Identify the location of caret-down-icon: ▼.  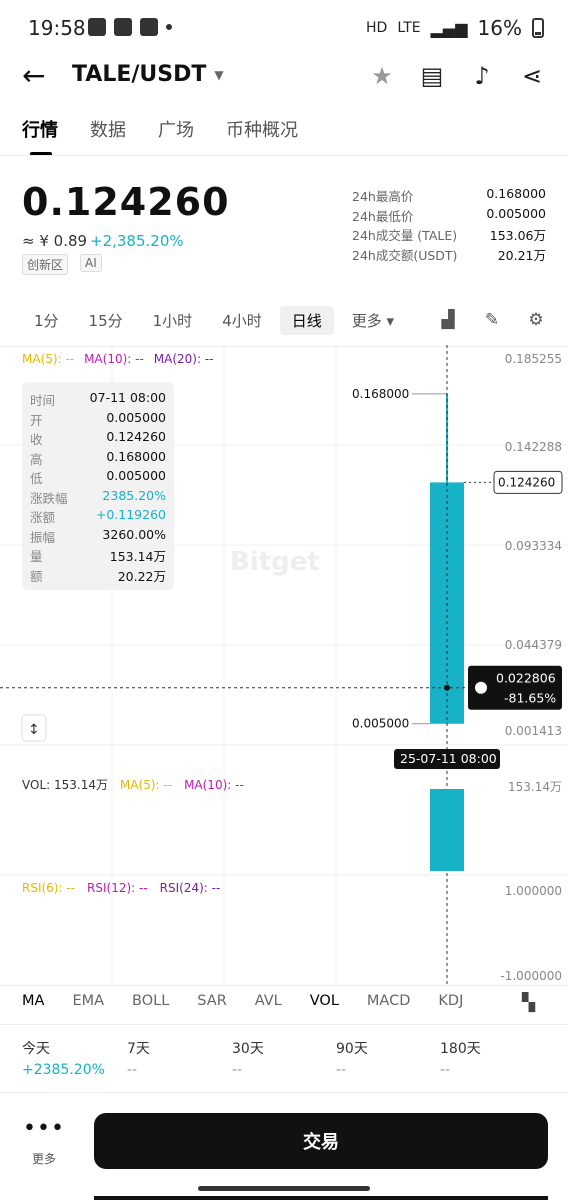
(219, 74).